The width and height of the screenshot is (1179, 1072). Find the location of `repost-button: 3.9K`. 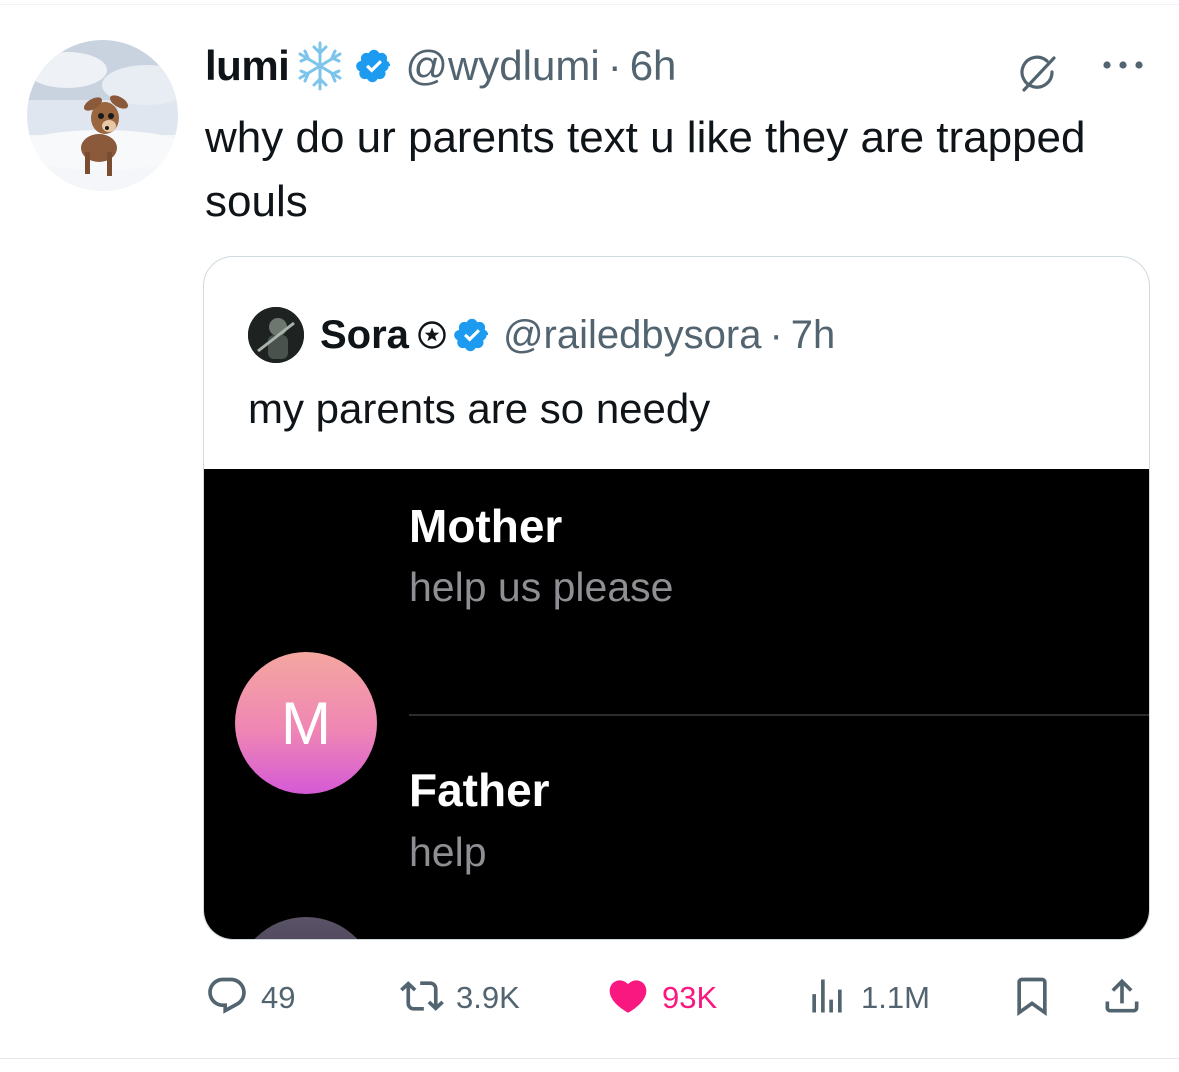

repost-button: 3.9K is located at coordinates (460, 998).